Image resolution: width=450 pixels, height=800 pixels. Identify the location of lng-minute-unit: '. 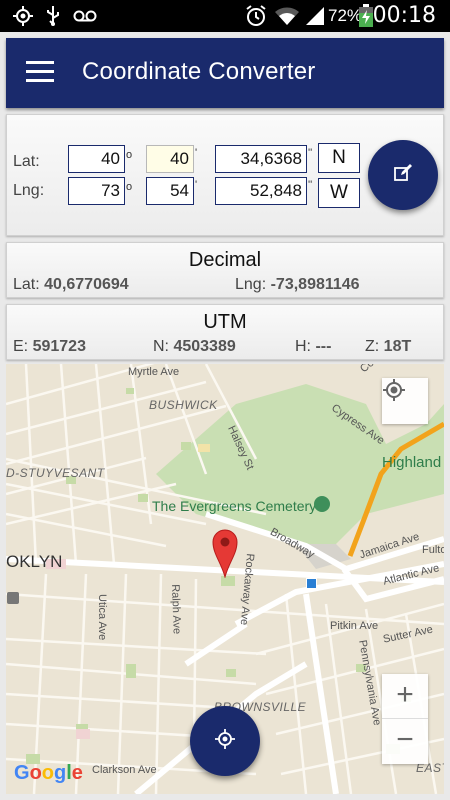
(196, 185).